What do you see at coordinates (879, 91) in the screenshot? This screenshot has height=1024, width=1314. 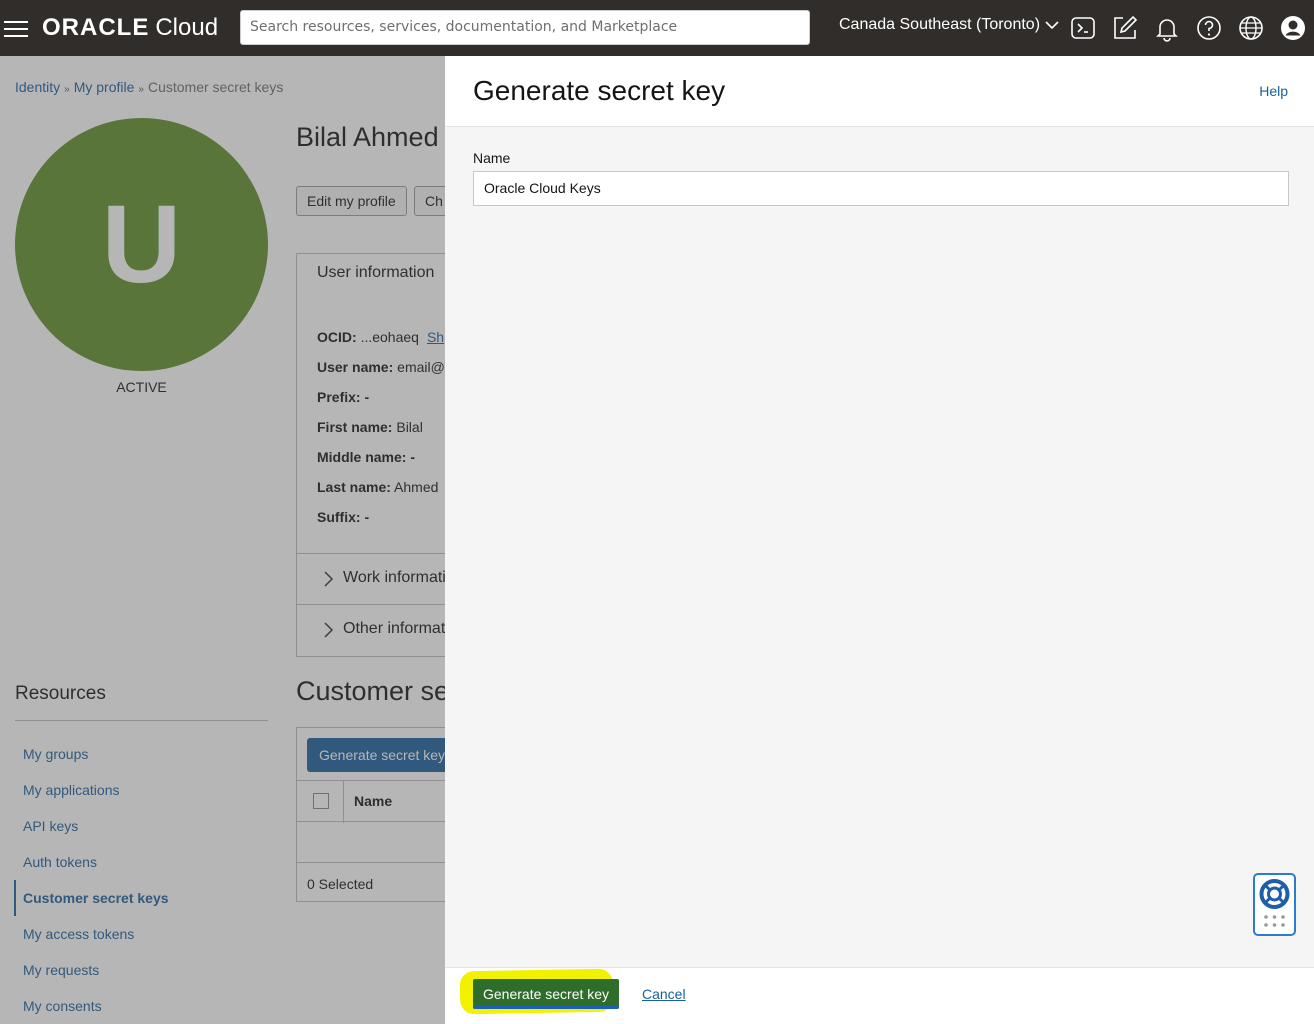 I see `panel-header: Generate secret key Help` at bounding box center [879, 91].